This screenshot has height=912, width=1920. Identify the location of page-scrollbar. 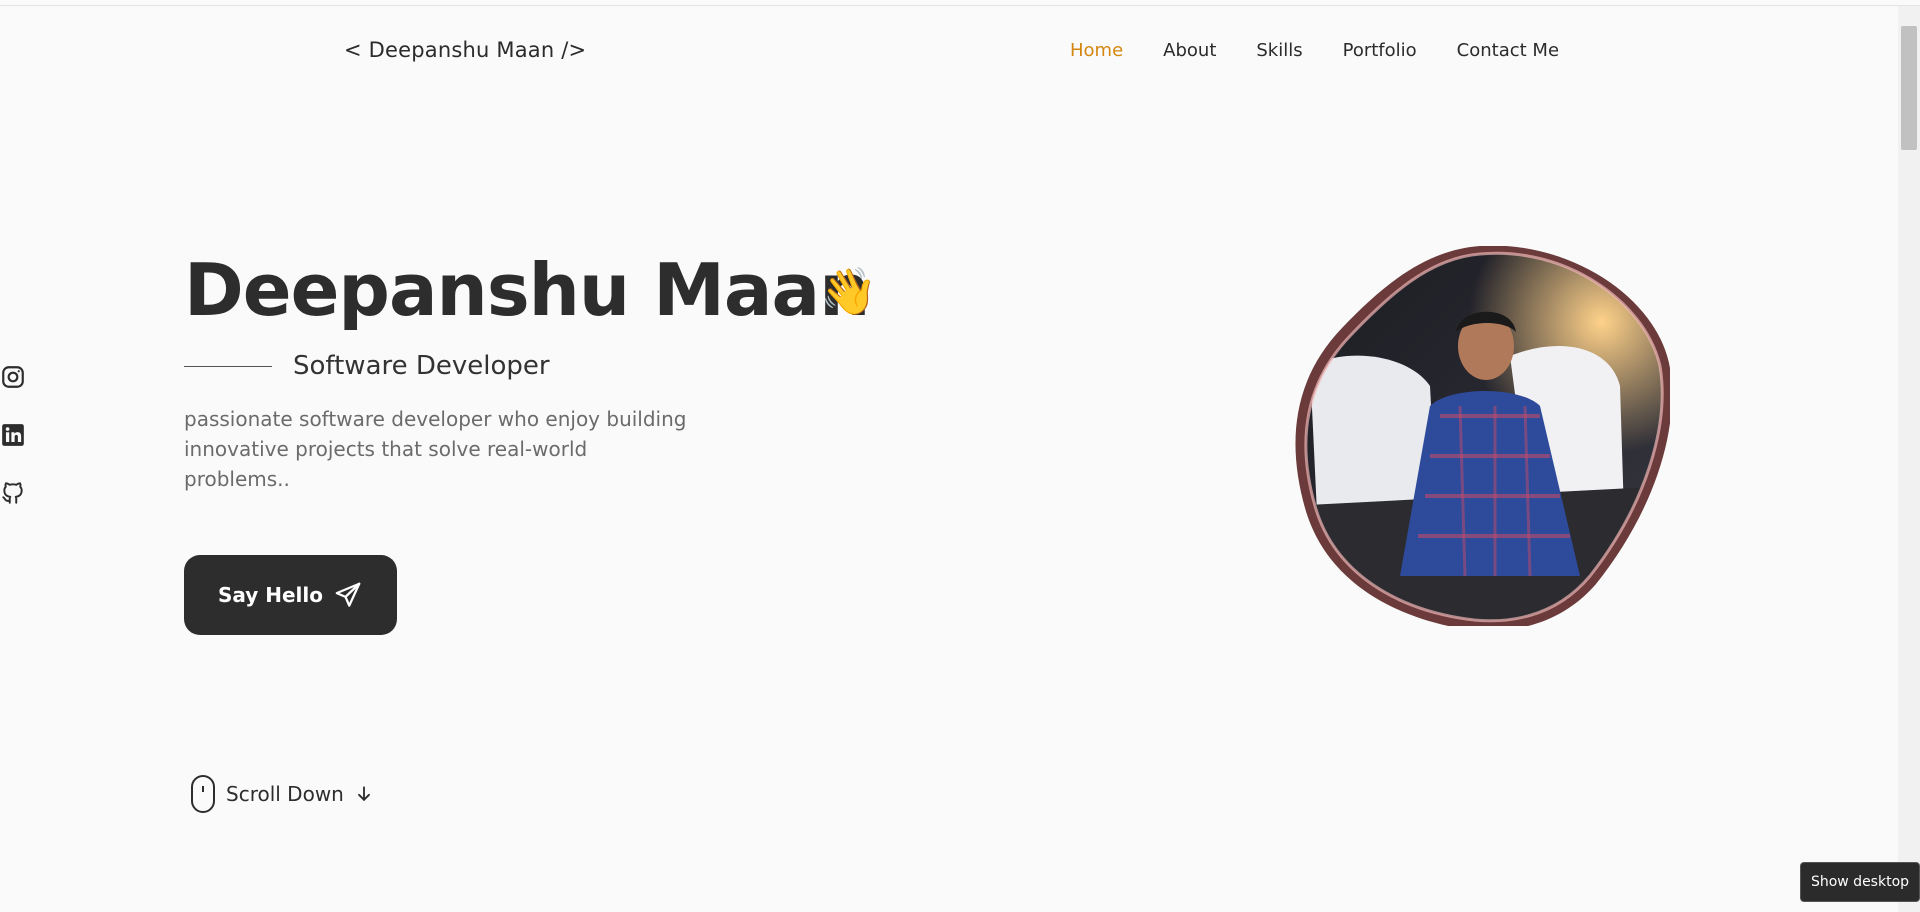
(1909, 459).